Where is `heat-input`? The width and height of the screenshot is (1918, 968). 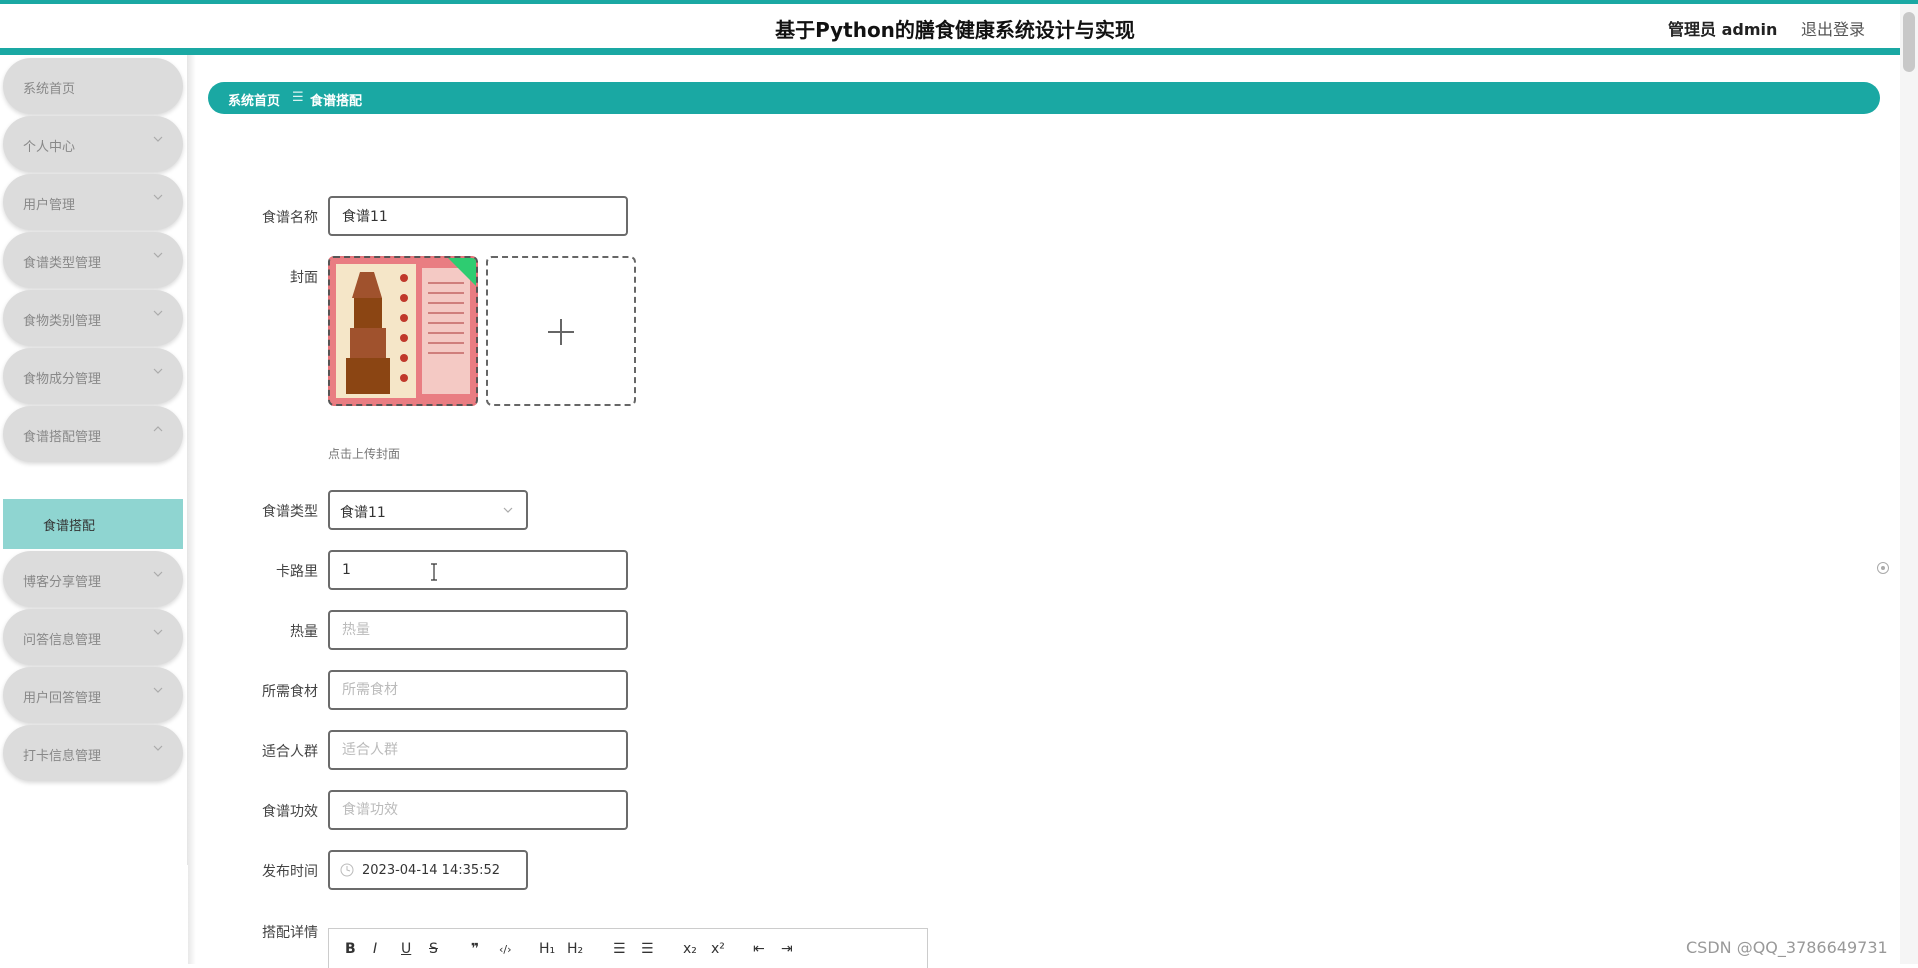 heat-input is located at coordinates (478, 630).